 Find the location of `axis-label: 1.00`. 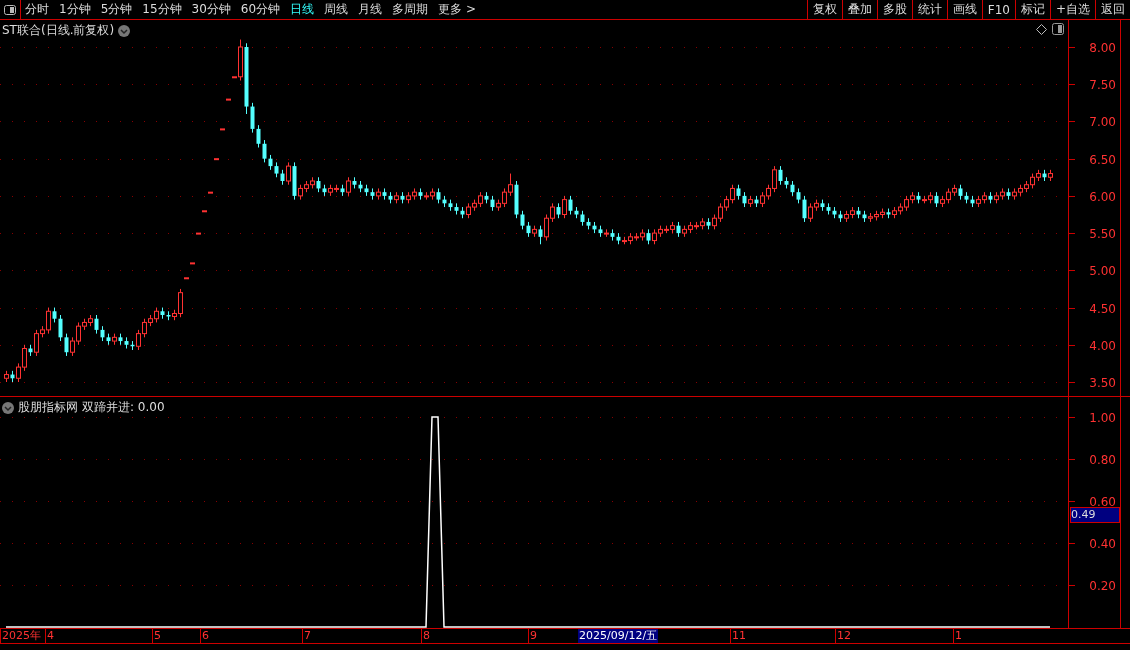

axis-label: 1.00 is located at coordinates (1102, 417).